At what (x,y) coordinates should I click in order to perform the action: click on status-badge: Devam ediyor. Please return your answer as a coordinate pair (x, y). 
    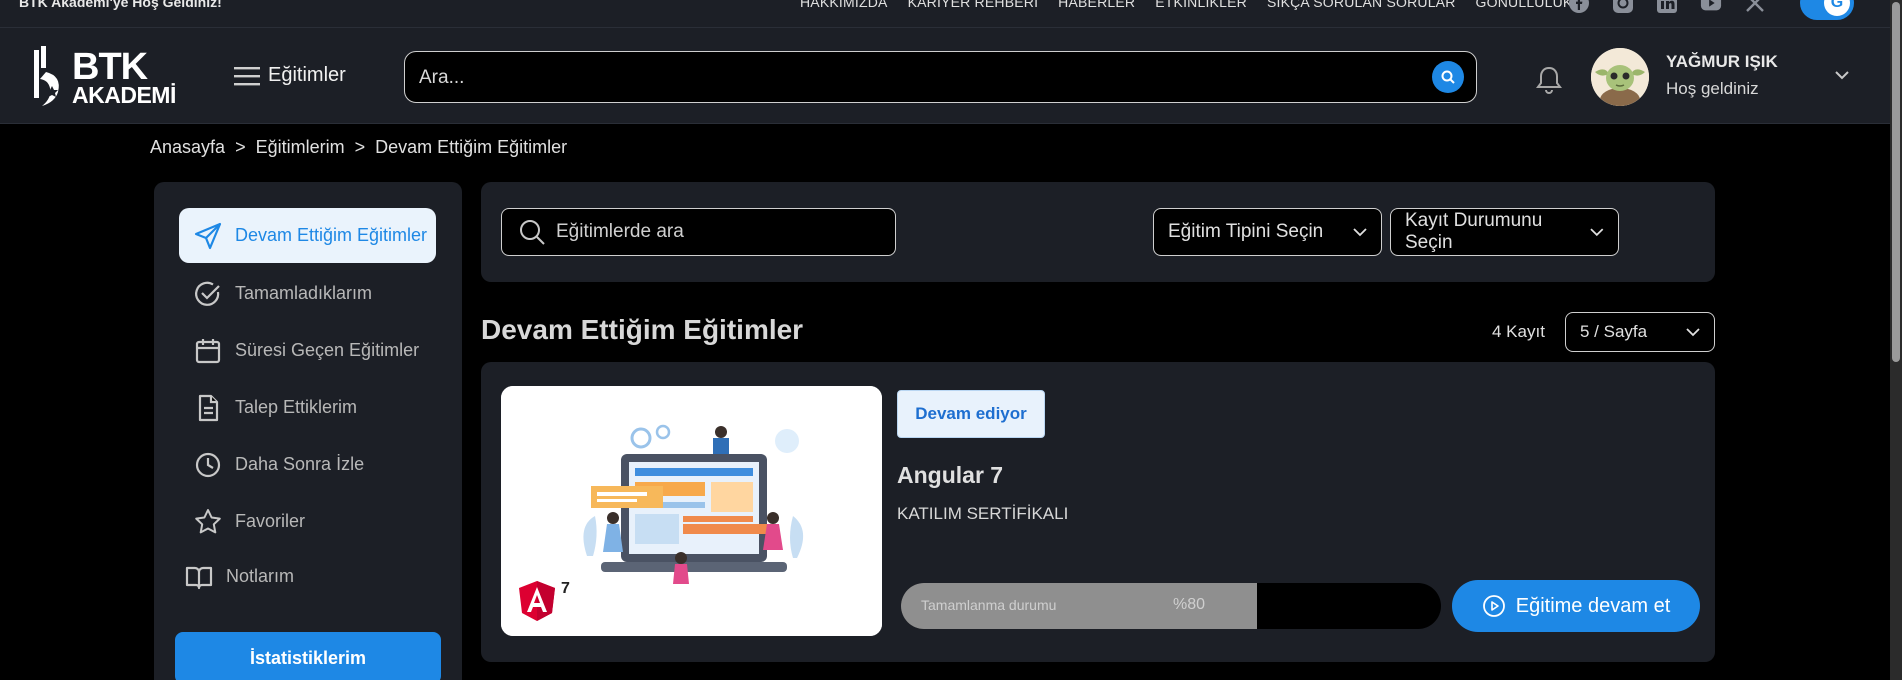
    Looking at the image, I should click on (971, 414).